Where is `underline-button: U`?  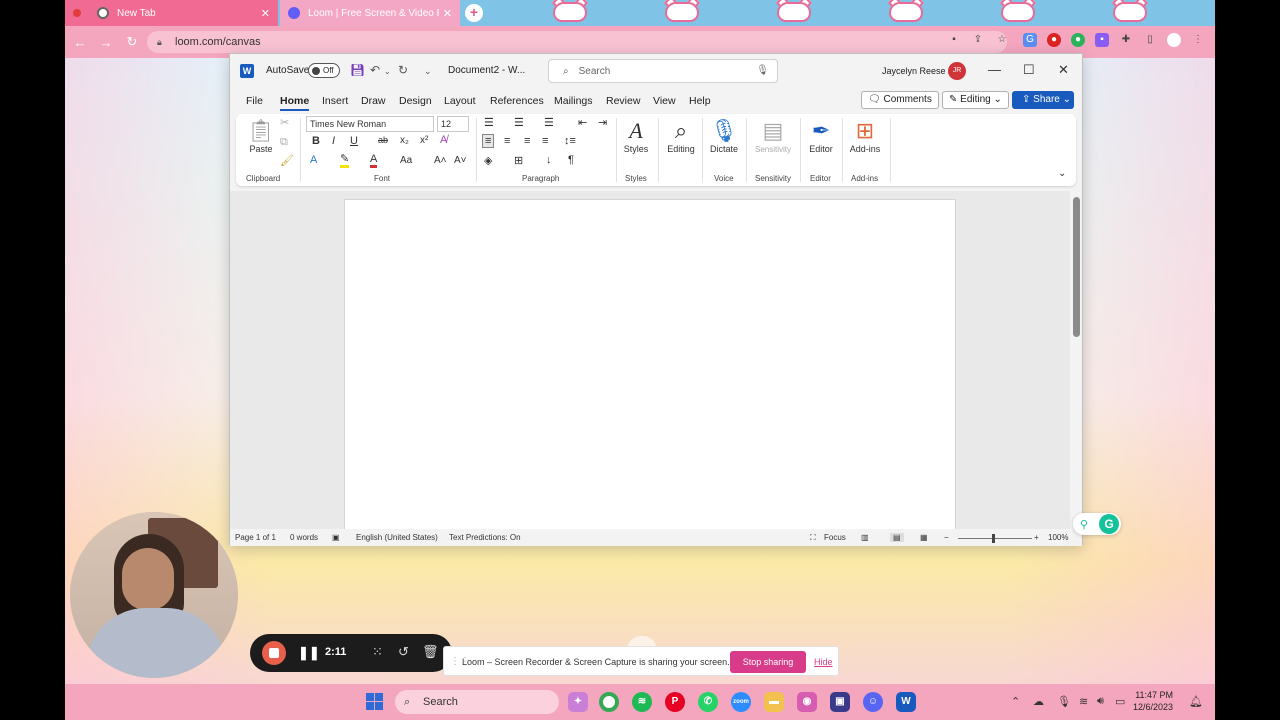 underline-button: U is located at coordinates (354, 141).